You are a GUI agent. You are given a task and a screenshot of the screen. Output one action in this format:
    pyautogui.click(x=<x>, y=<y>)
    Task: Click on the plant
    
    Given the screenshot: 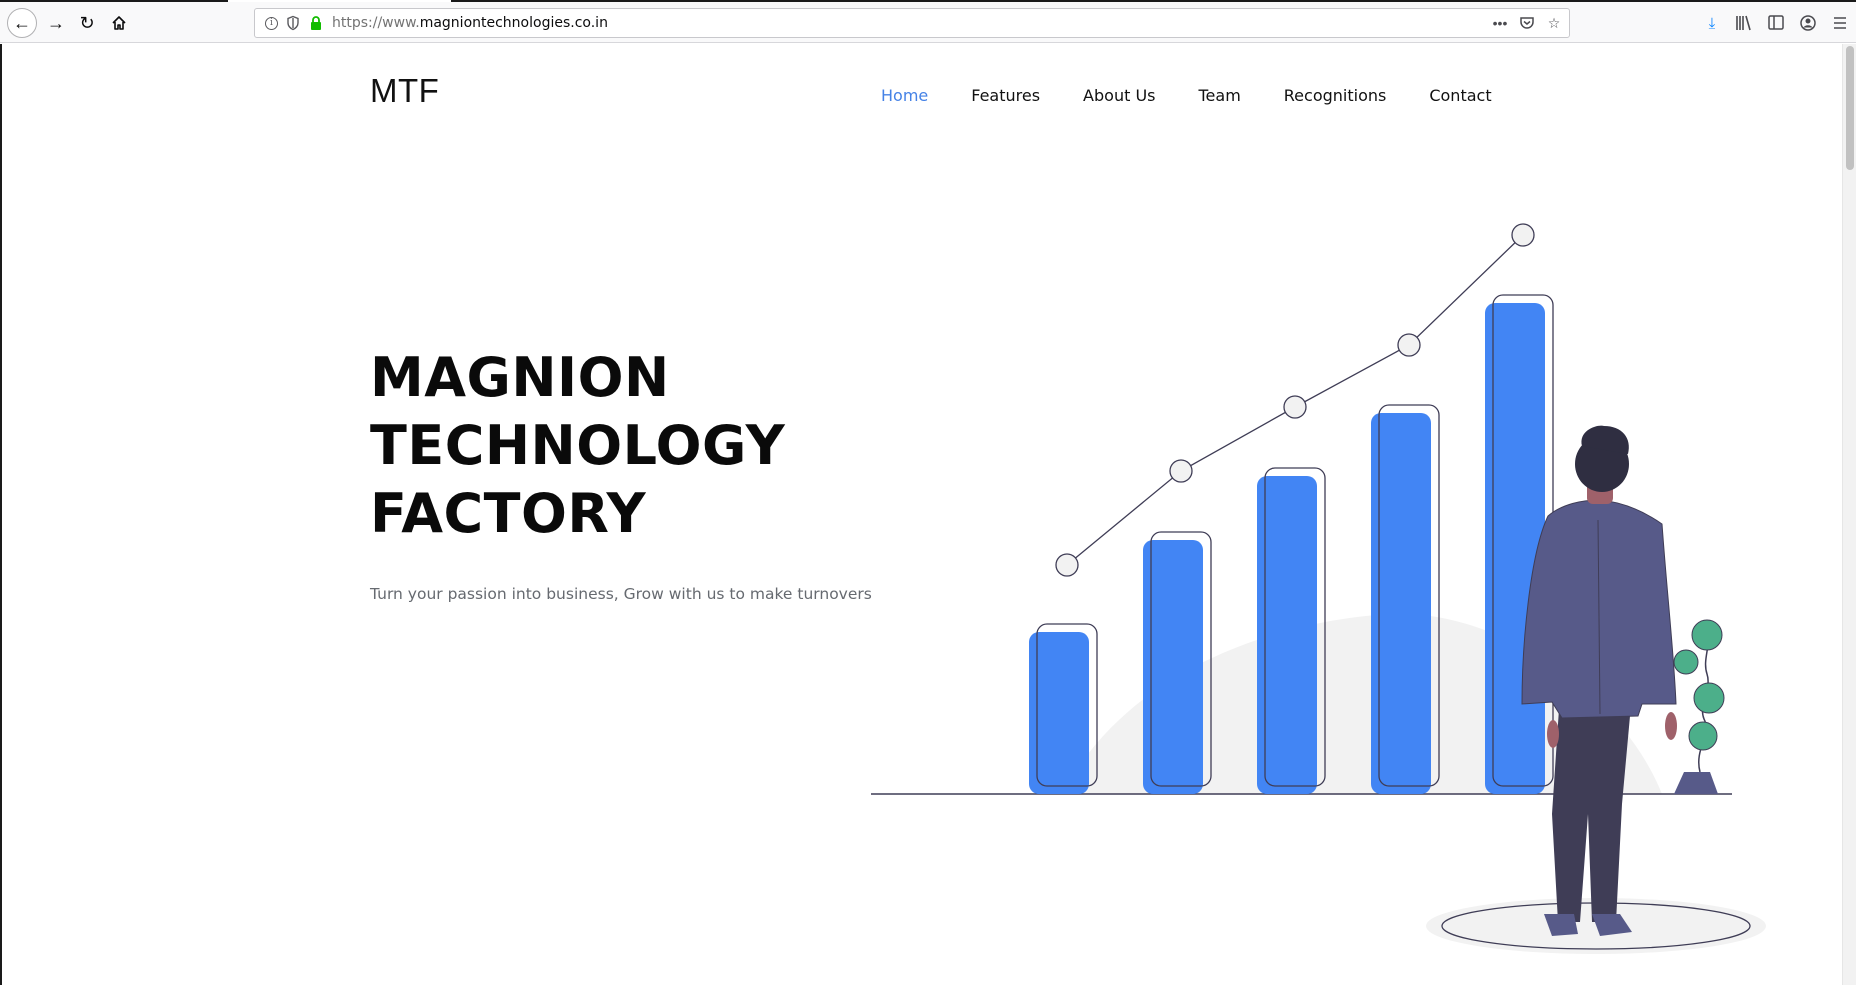 What is the action you would take?
    pyautogui.click(x=1699, y=706)
    